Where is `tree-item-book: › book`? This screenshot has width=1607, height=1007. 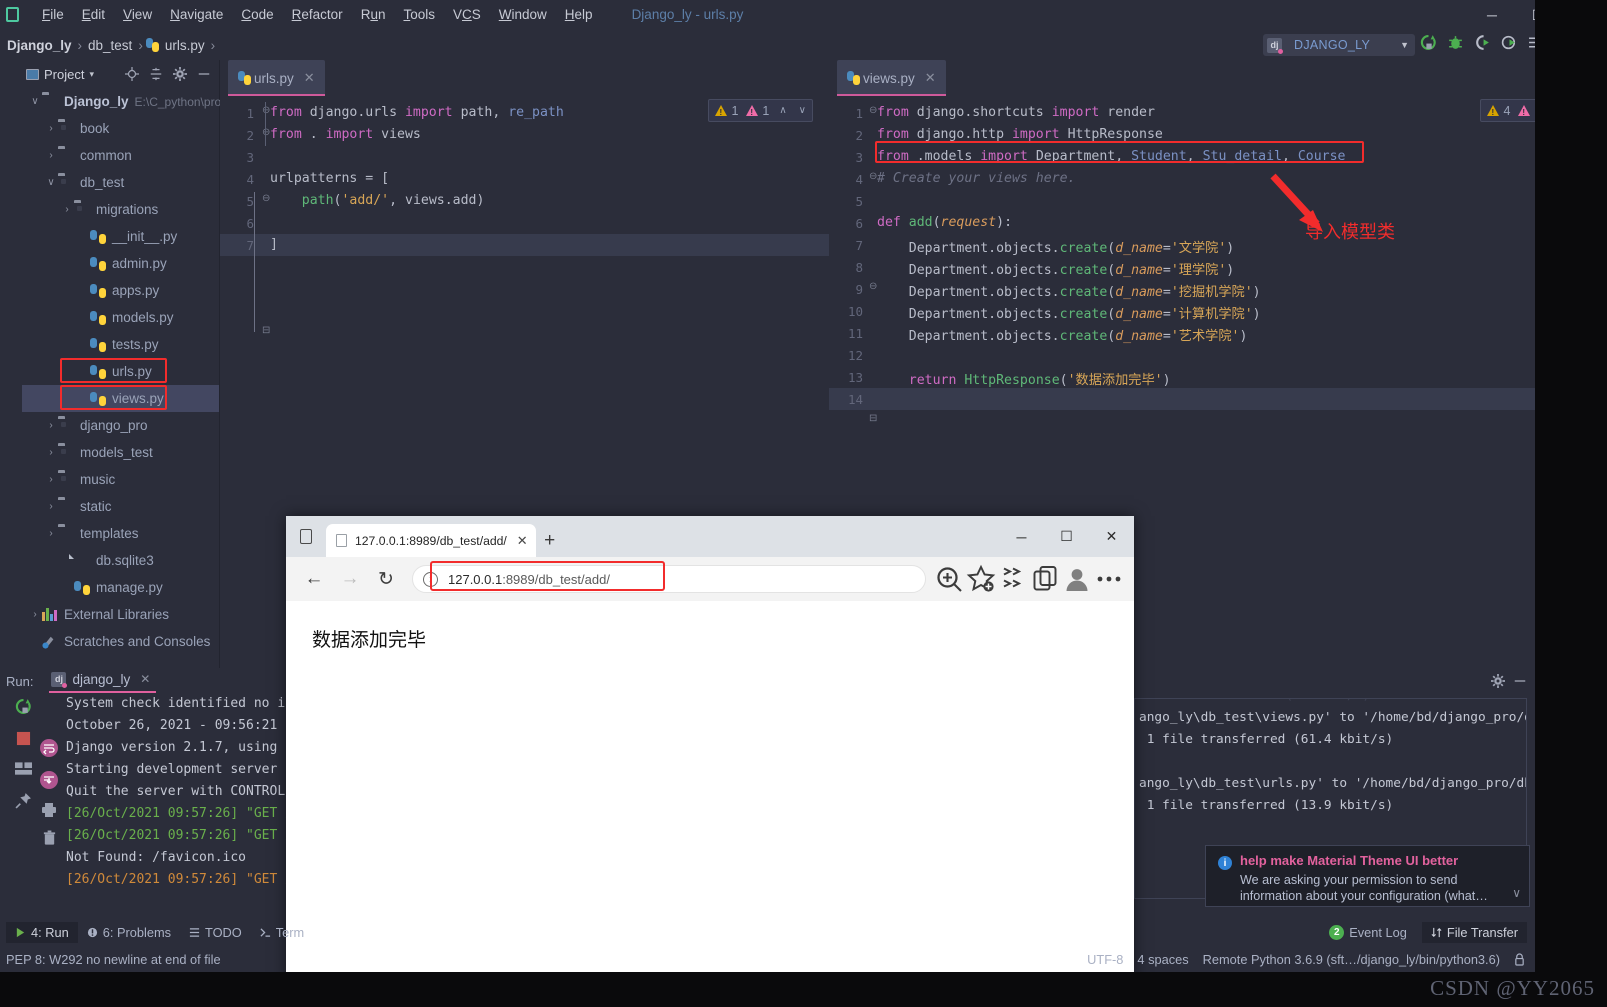 tree-item-book: › book is located at coordinates (120, 128).